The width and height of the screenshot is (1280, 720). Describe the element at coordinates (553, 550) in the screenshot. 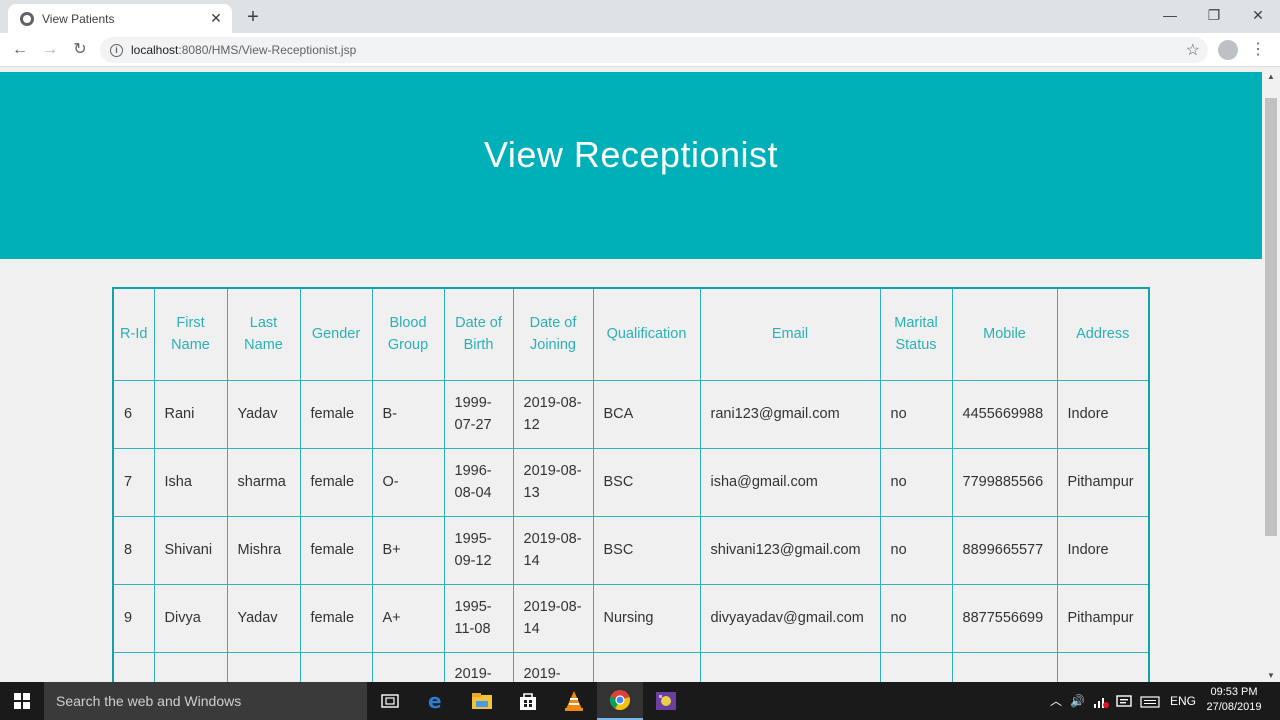

I see `cell-doj: 2019-08-14` at that location.